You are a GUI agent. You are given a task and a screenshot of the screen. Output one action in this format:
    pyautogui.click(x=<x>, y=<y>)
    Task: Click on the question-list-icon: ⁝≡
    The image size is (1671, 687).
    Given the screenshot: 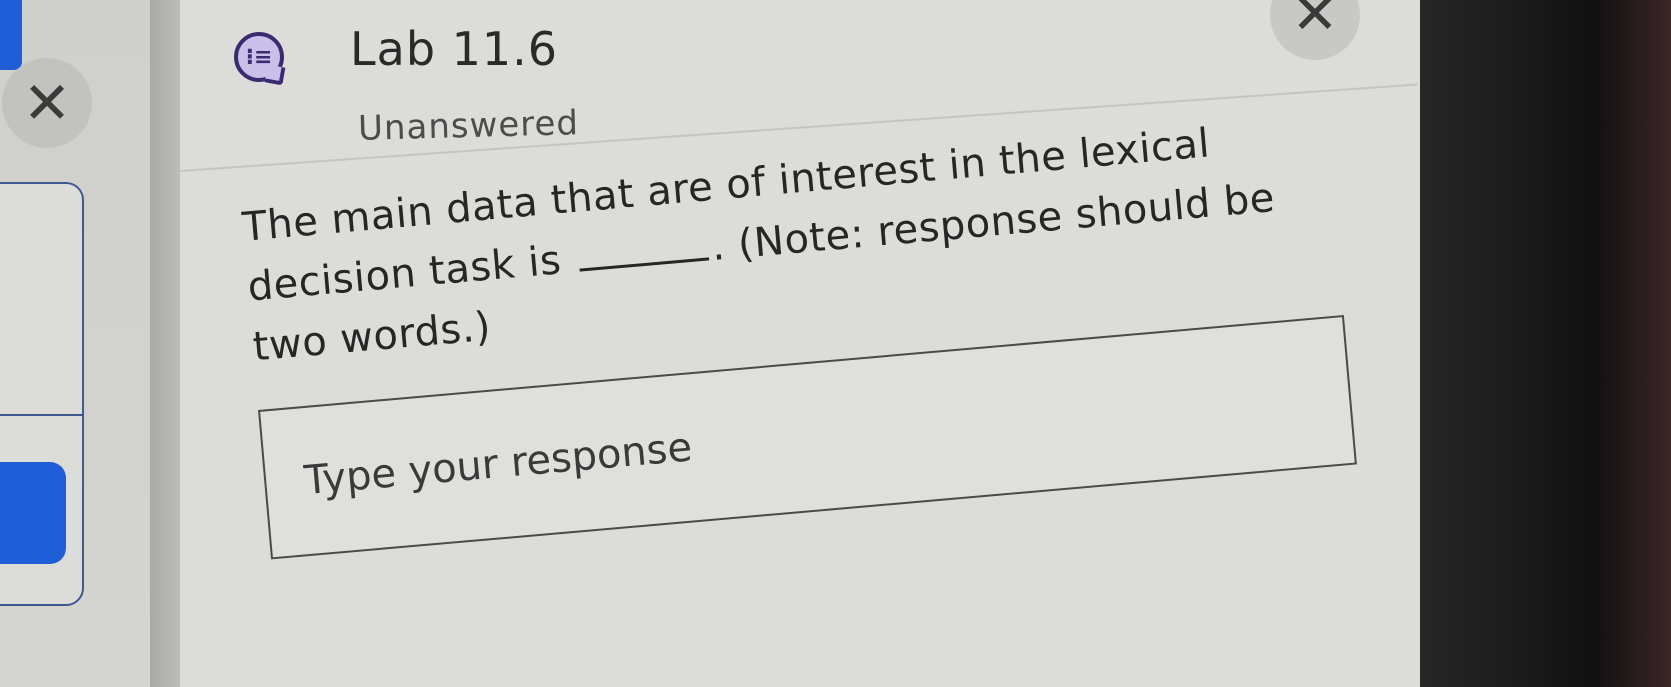 What is the action you would take?
    pyautogui.click(x=259, y=57)
    